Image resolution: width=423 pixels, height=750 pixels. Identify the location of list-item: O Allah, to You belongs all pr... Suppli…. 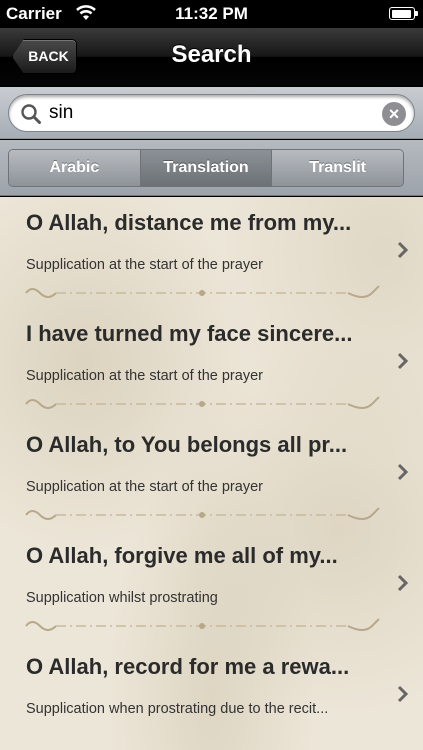
(211, 474).